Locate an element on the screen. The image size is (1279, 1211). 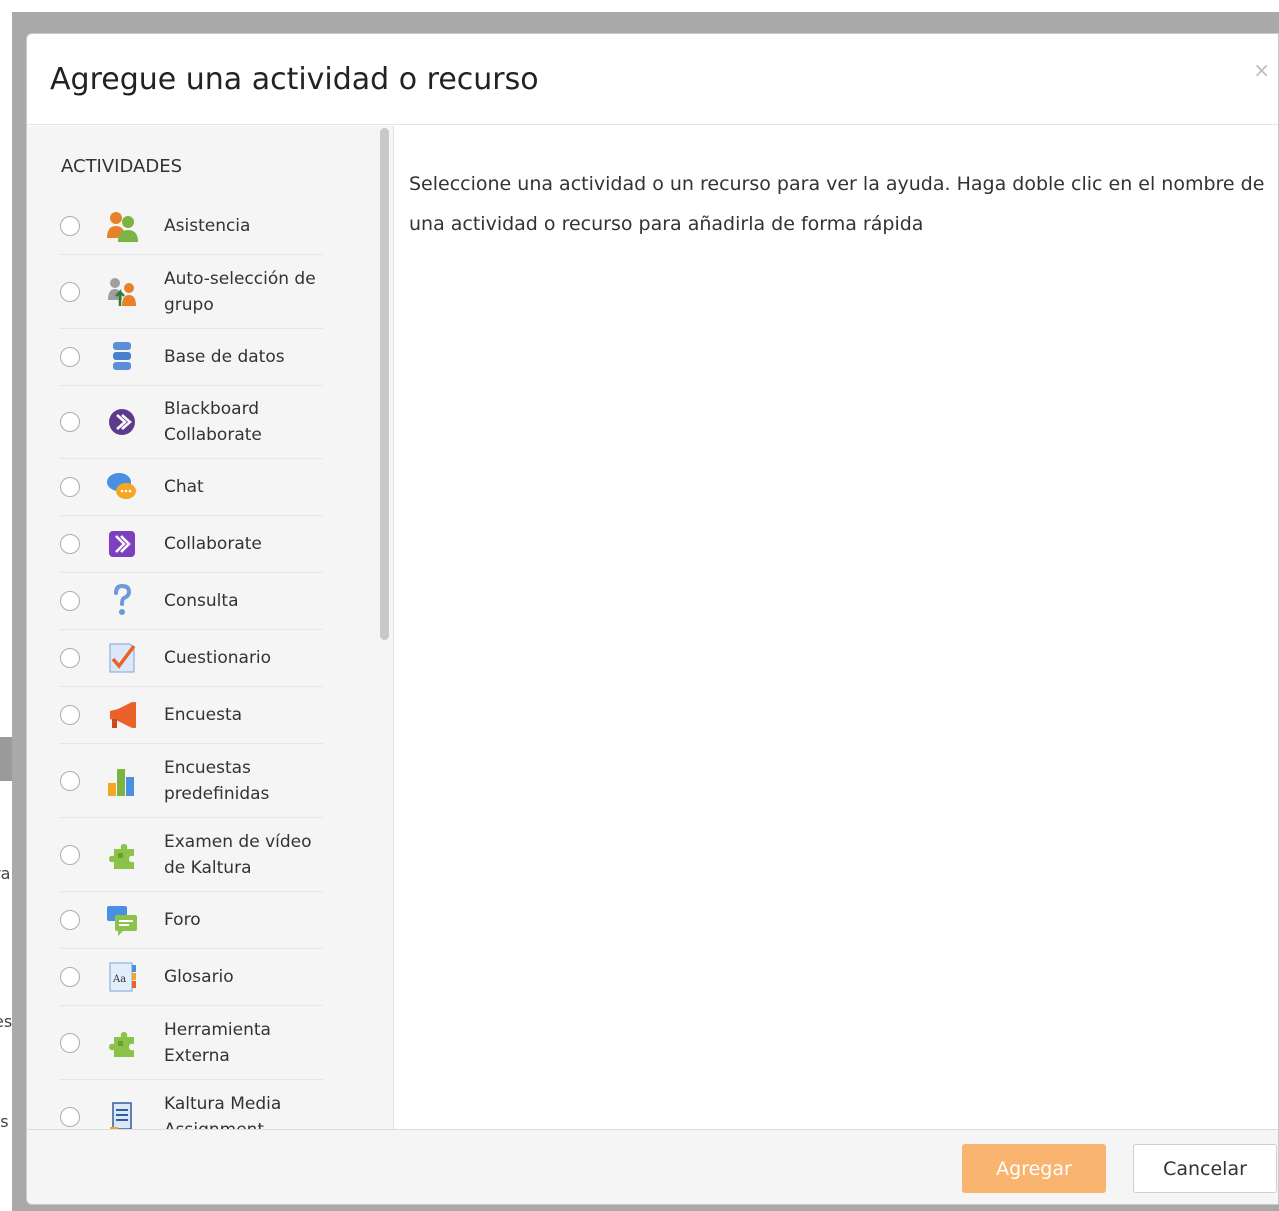
activity-label: Kaltura Media Assignment is located at coordinates (223, 1111).